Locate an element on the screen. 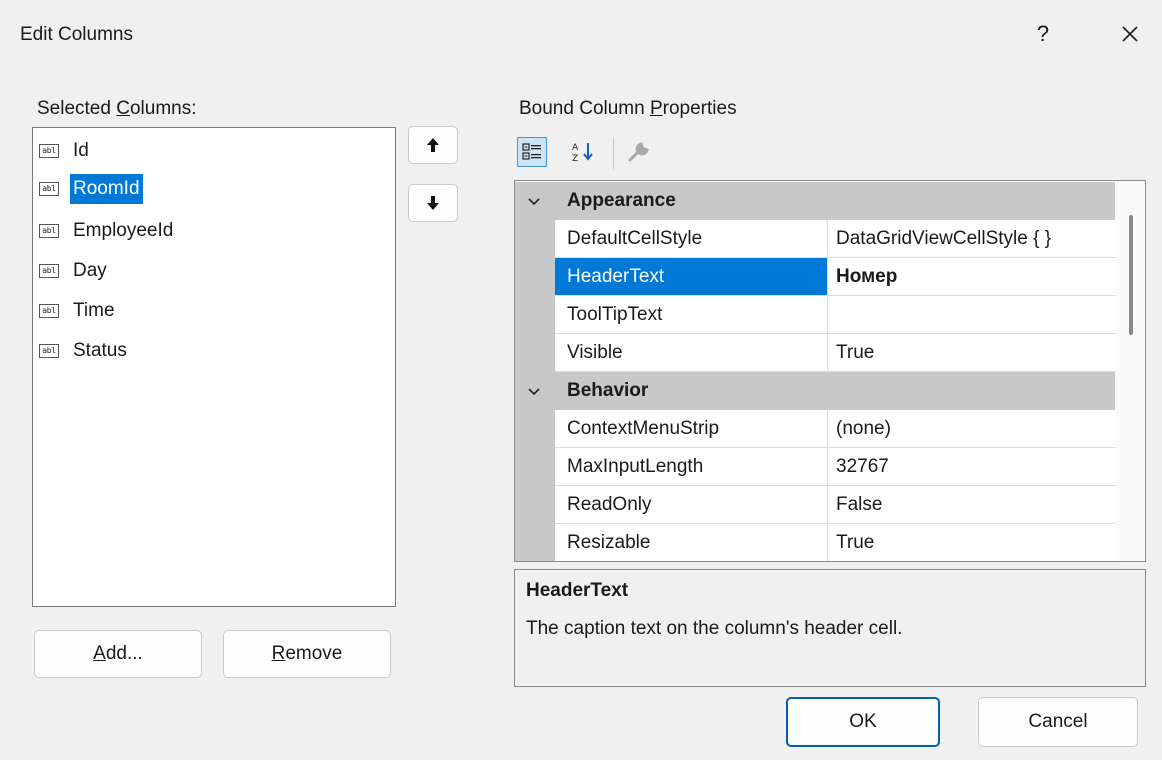  arrow-down-icon is located at coordinates (433, 203).